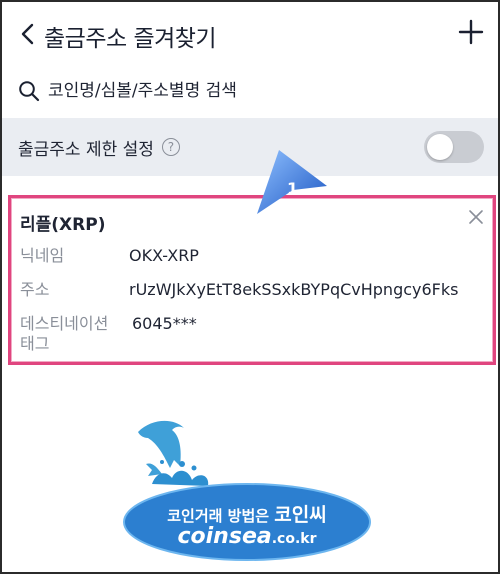 The width and height of the screenshot is (500, 574). What do you see at coordinates (164, 255) in the screenshot?
I see `nickname-value: OKX-XRP` at bounding box center [164, 255].